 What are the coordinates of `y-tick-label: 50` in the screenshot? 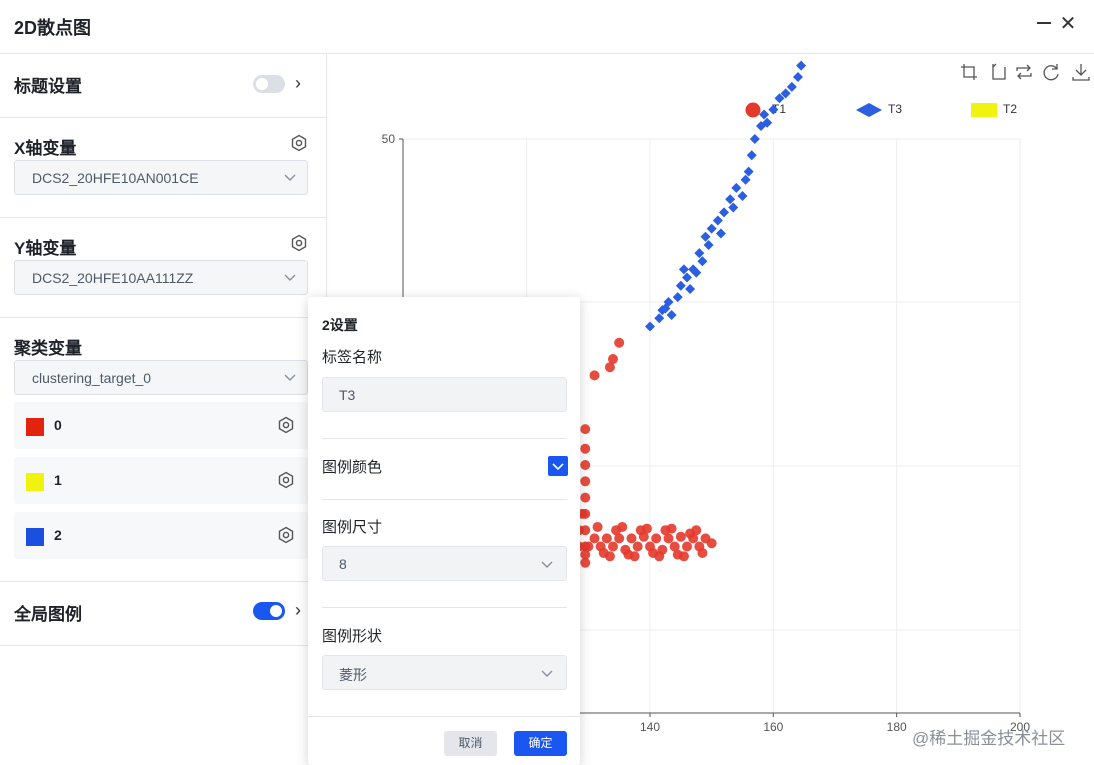 It's located at (389, 139).